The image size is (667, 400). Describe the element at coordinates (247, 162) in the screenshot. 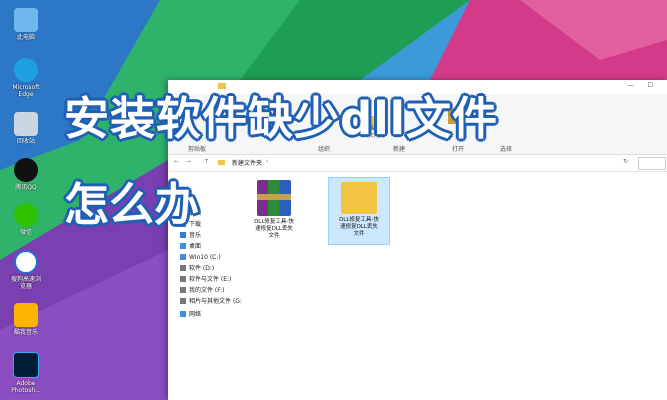

I see `address-path: 新建文件夹` at that location.